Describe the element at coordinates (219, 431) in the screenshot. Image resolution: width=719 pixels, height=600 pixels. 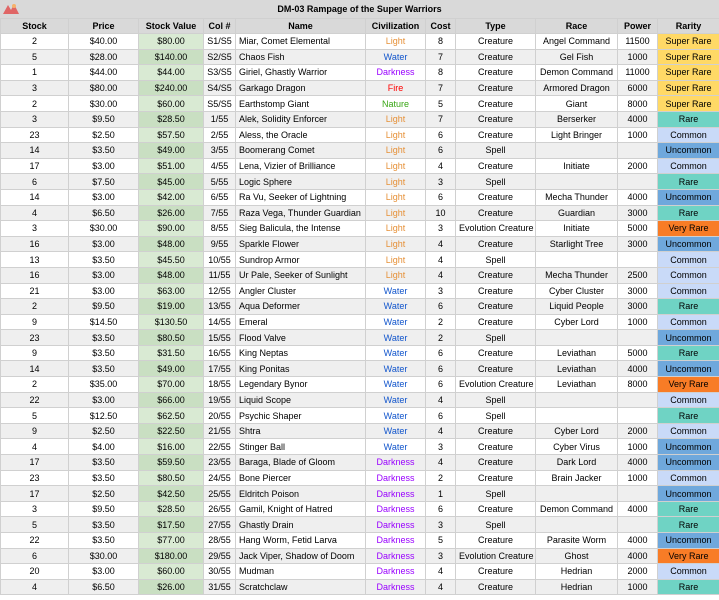
I see `cell-col-number: 21/55` at that location.